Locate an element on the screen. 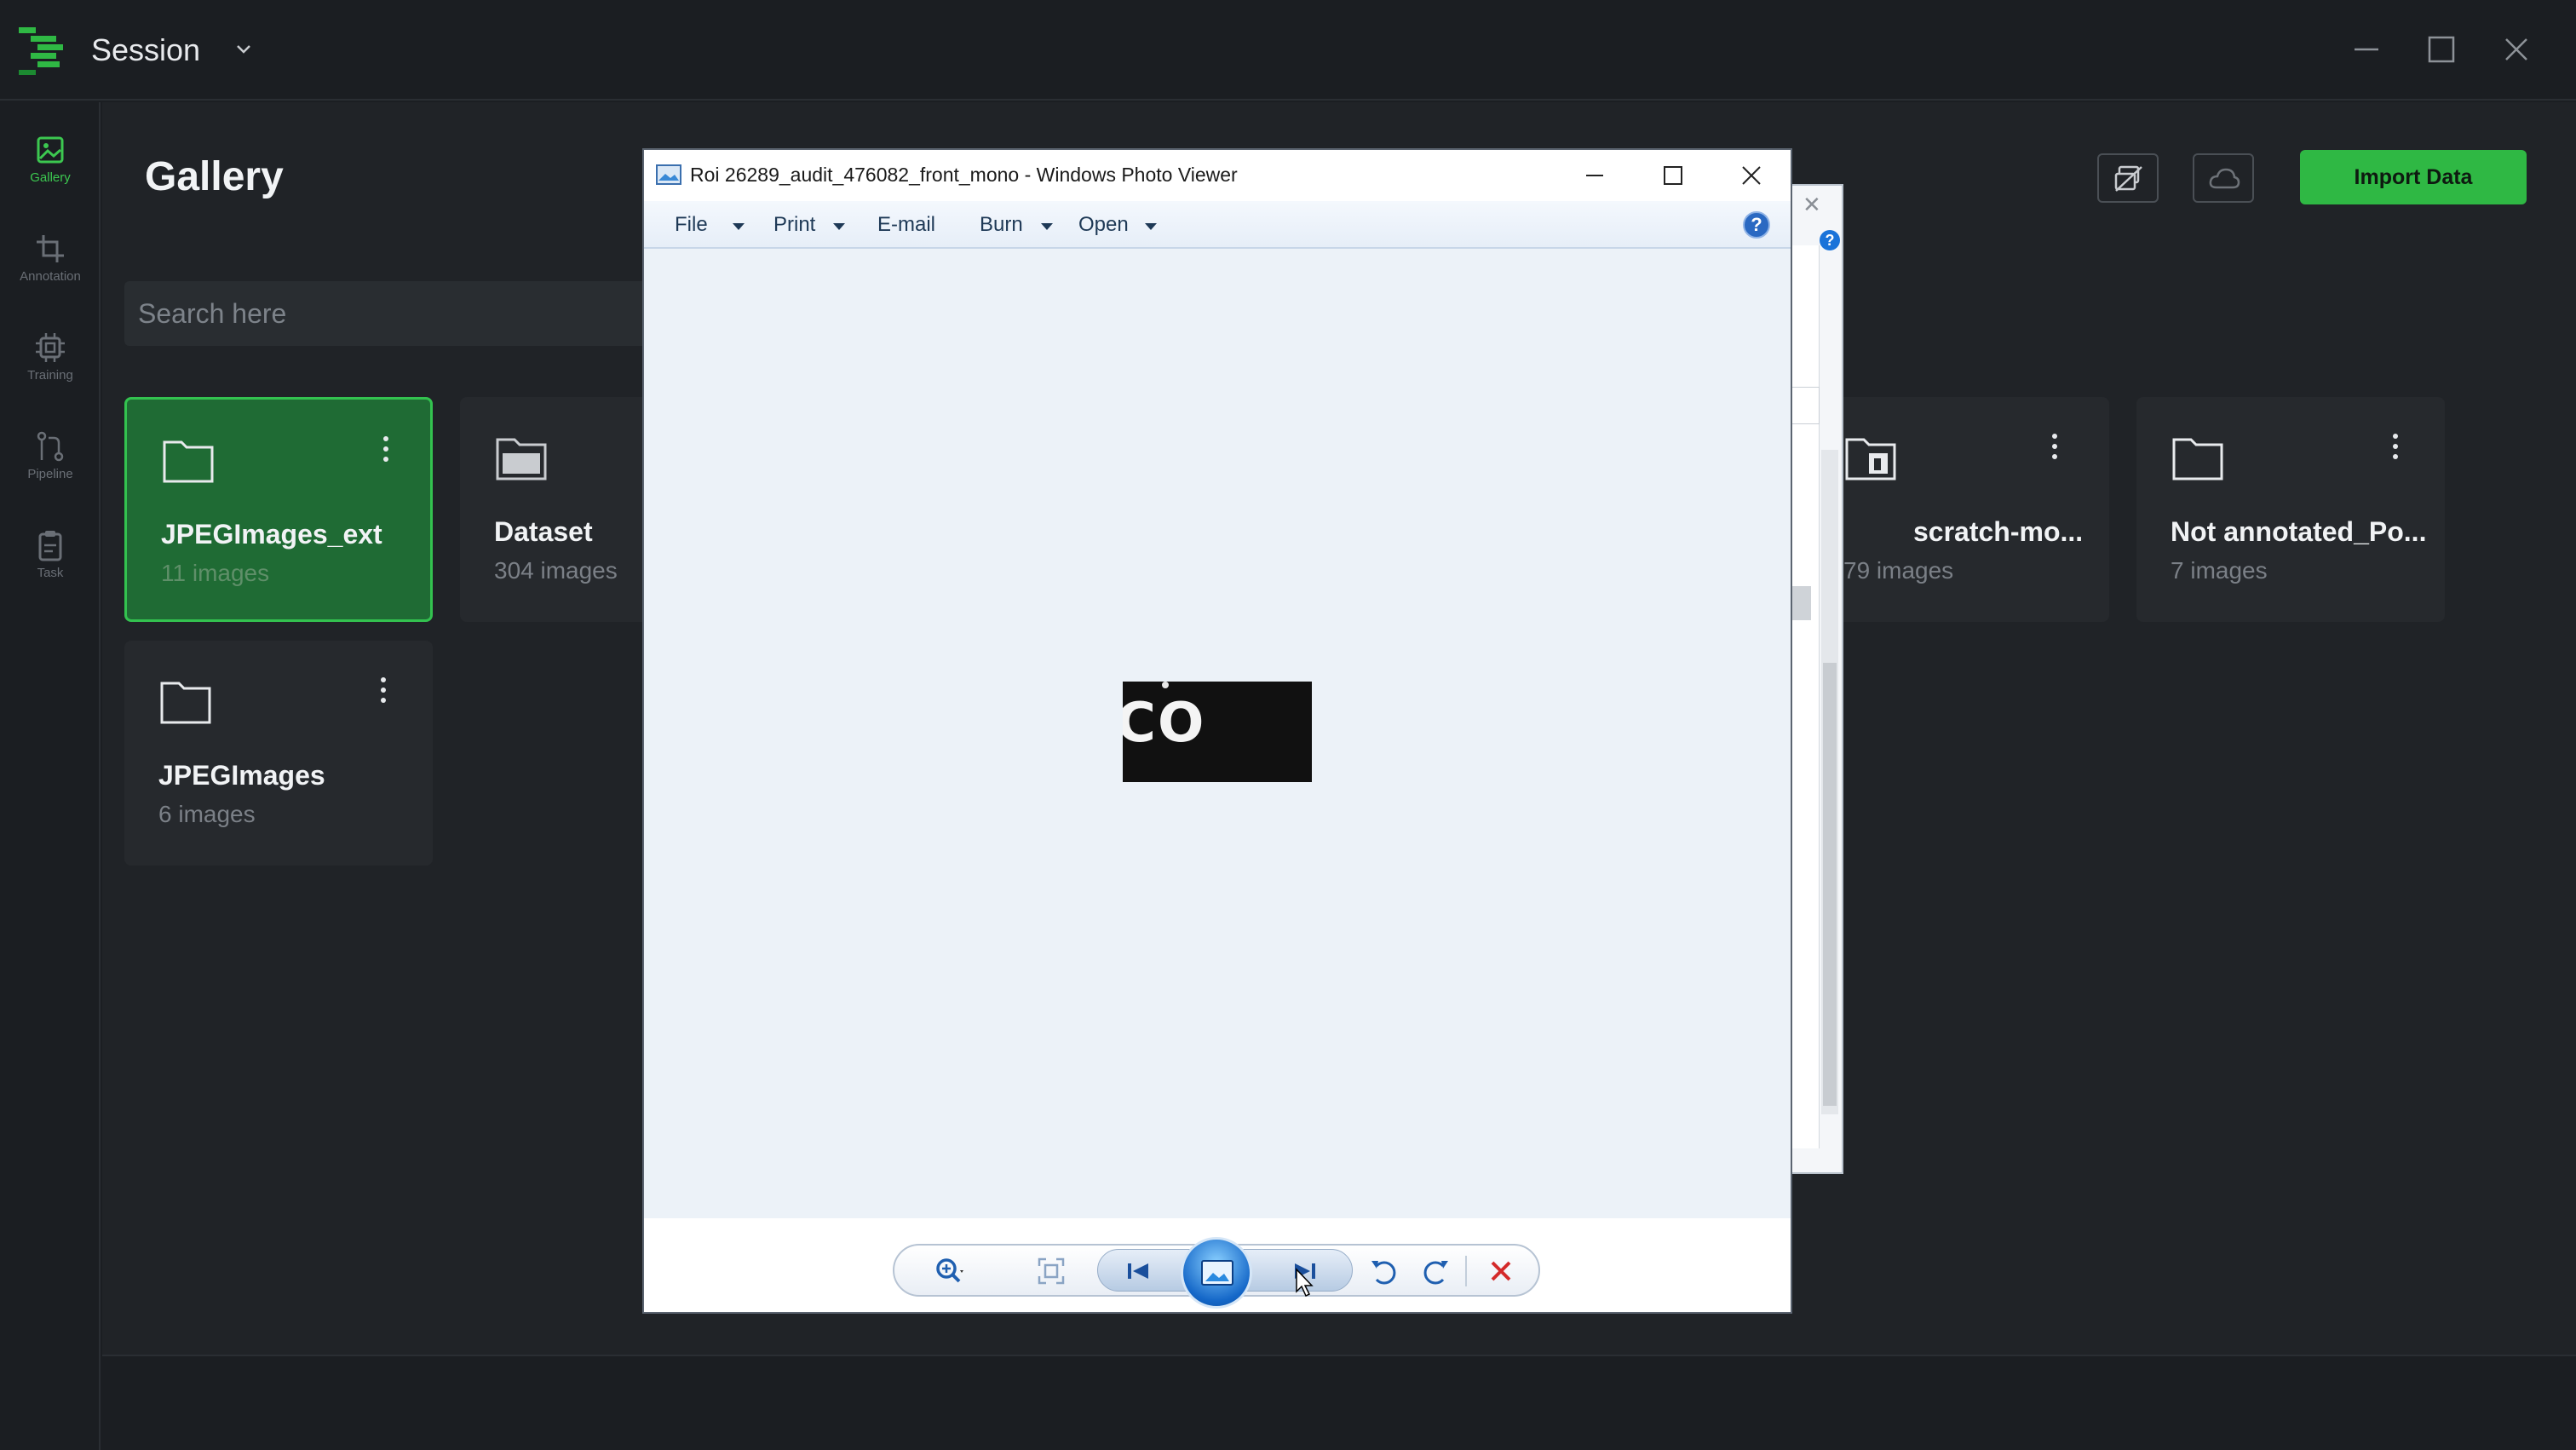 The height and width of the screenshot is (1450, 2576). nav-item-training: Training is located at coordinates (51, 361).